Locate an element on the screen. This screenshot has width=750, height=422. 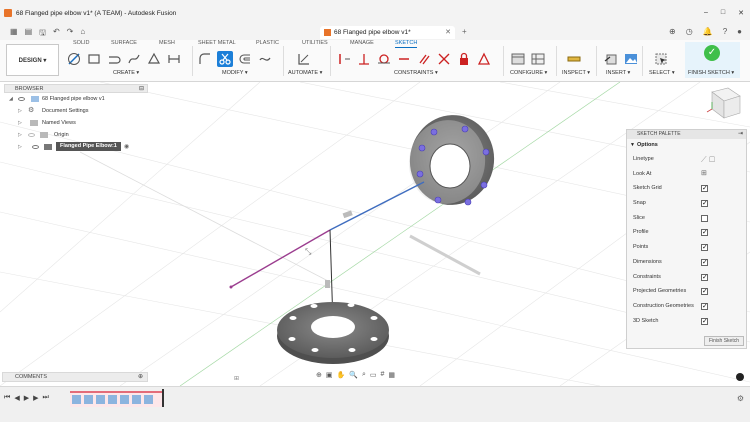
inspect-group-label: INSPECT ▾ is located at coordinates (576, 73).